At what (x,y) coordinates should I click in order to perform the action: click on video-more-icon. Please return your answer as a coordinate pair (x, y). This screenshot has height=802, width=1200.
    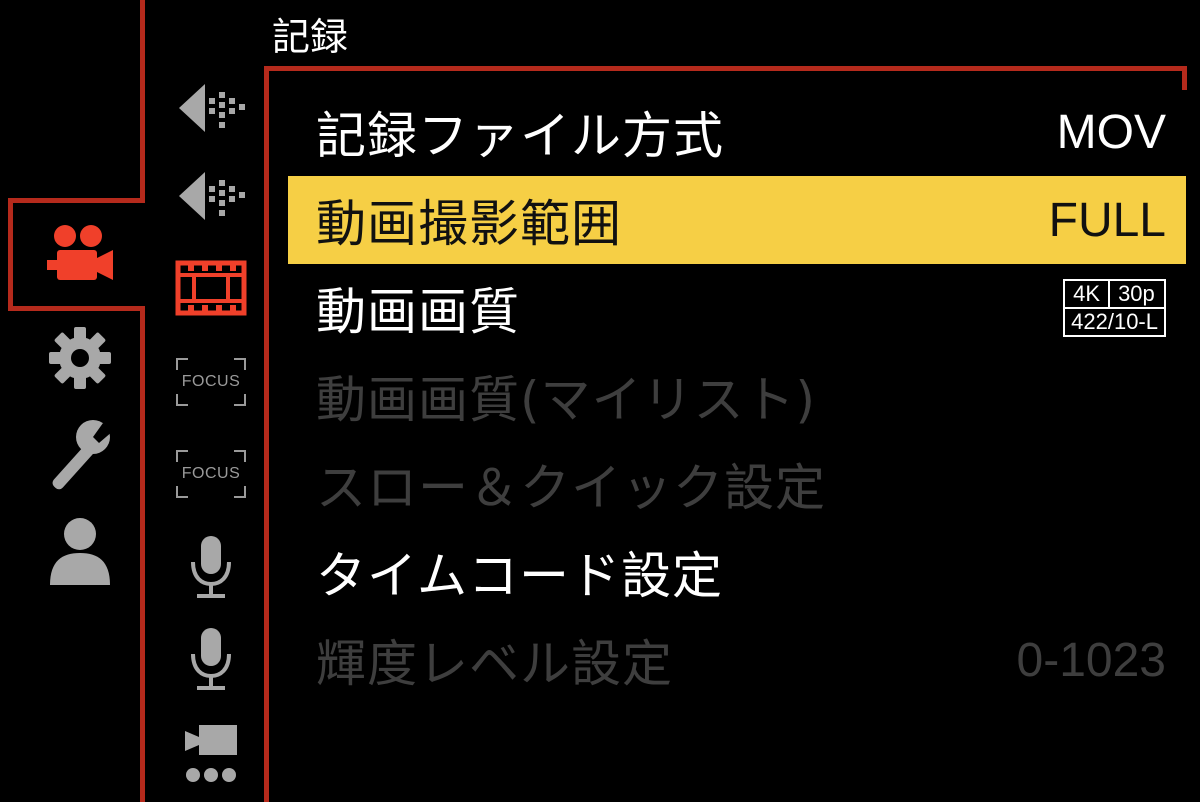
    Looking at the image, I should click on (211, 753).